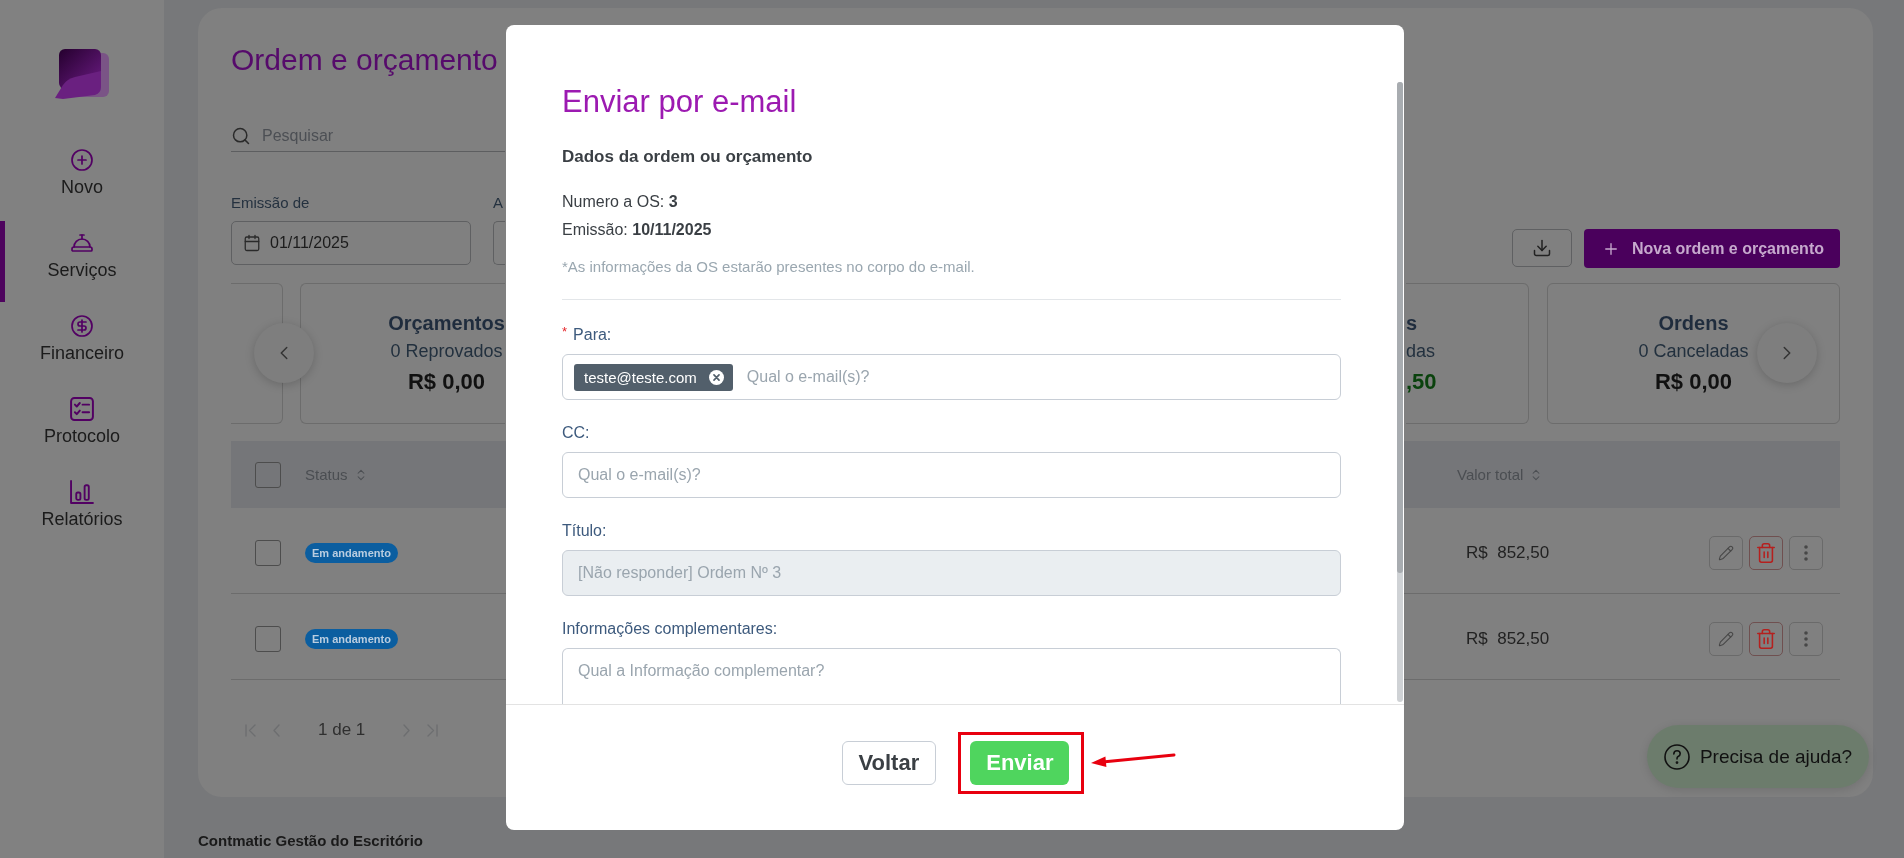 Image resolution: width=1904 pixels, height=858 pixels. Describe the element at coordinates (620, 202) in the screenshot. I see `detail-line: Numero a OS: 3` at that location.